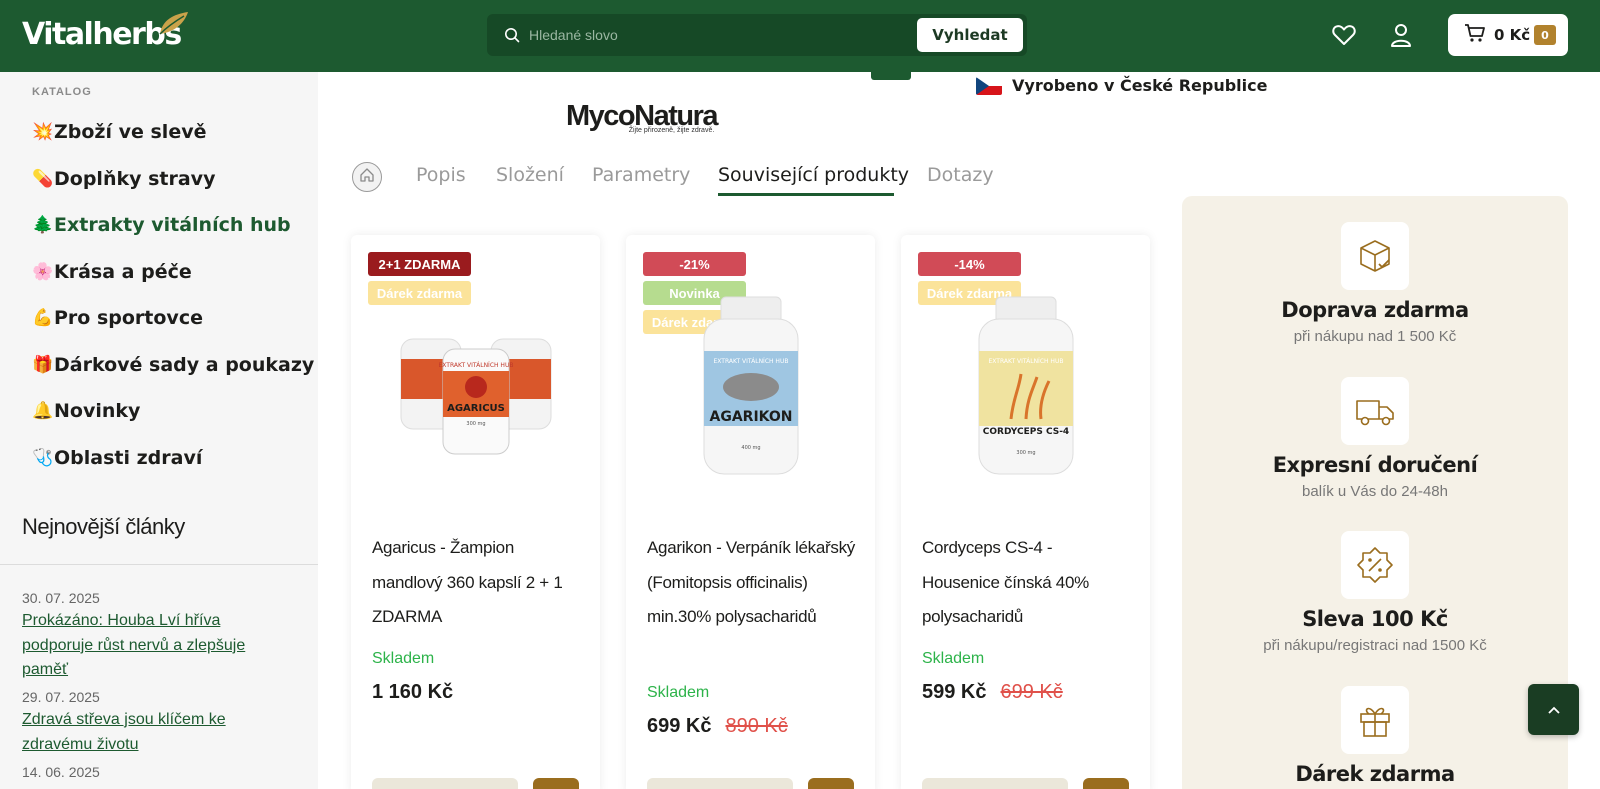  What do you see at coordinates (641, 175) in the screenshot?
I see `tab-parameters: Parametry` at bounding box center [641, 175].